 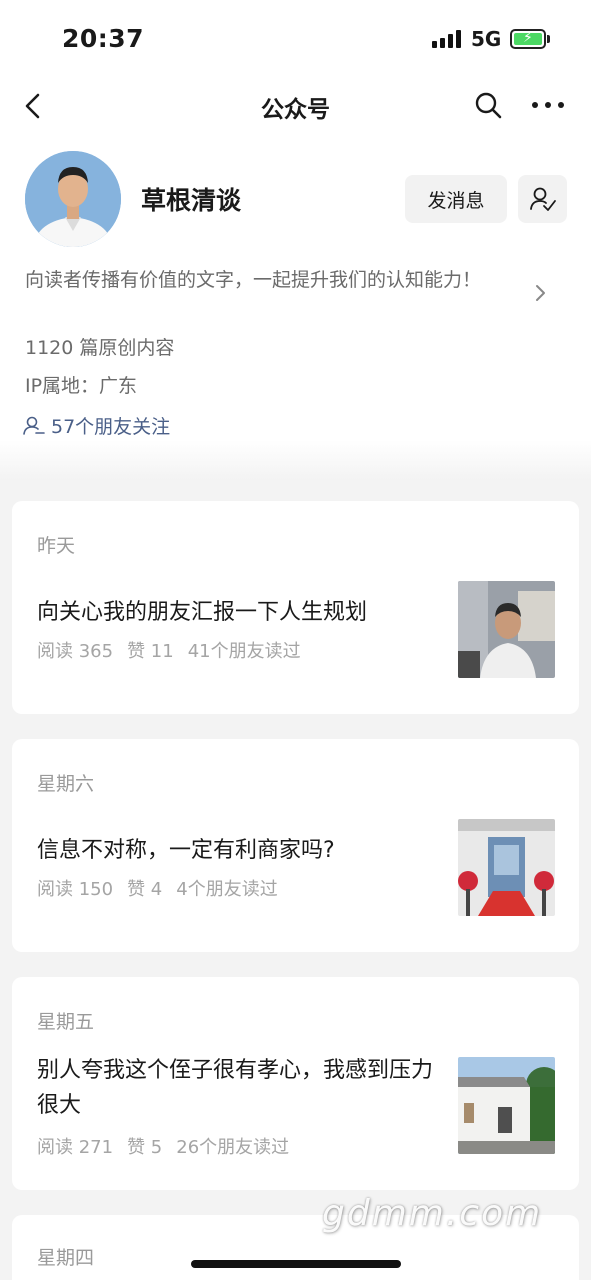 I want to click on like-count: 赞 11, so click(x=150, y=651).